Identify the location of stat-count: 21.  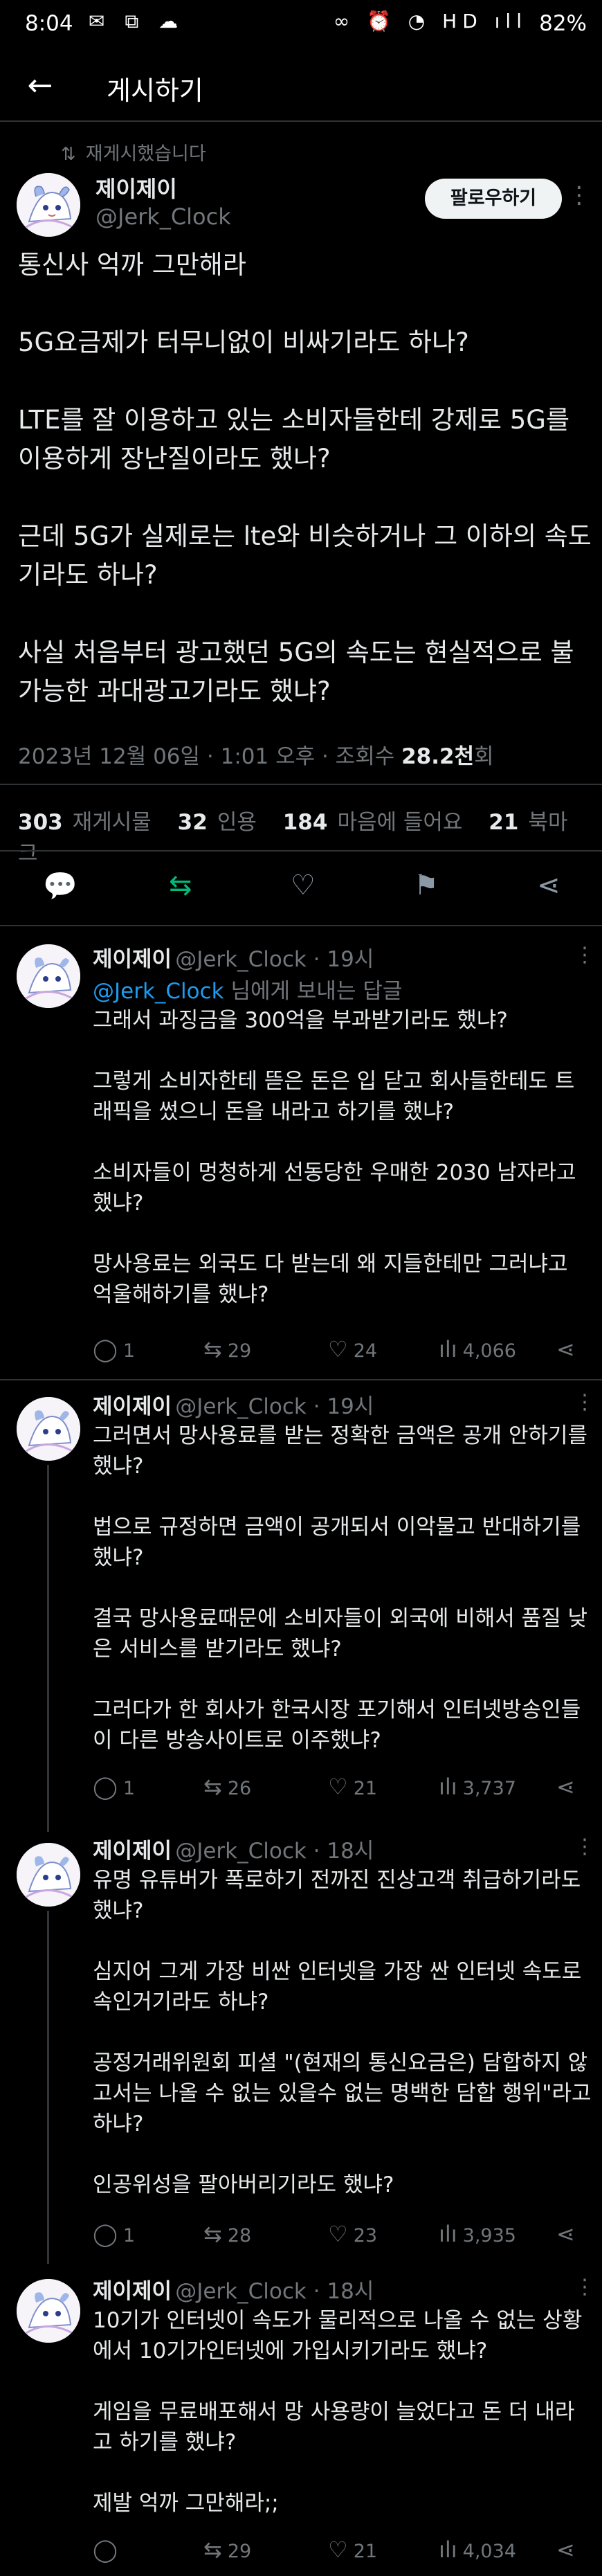
(503, 822).